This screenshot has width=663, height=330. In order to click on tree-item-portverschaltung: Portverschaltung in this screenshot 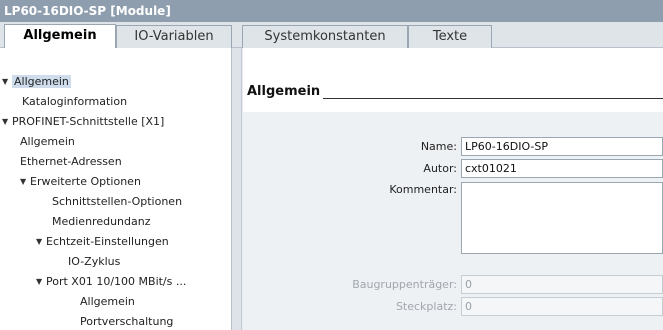, I will do `click(126, 321)`.